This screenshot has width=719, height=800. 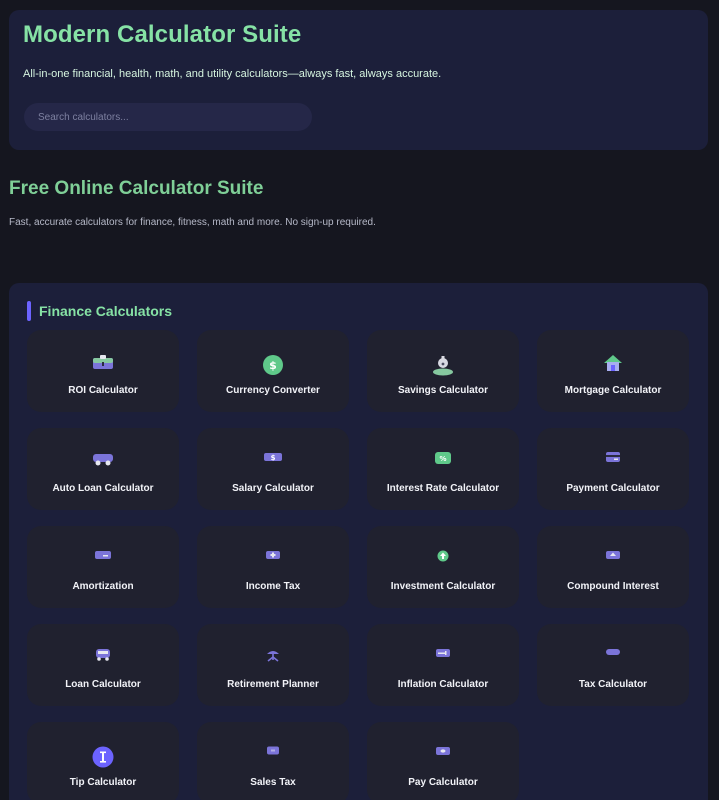 What do you see at coordinates (273, 684) in the screenshot?
I see `card-label: Retirement Planner` at bounding box center [273, 684].